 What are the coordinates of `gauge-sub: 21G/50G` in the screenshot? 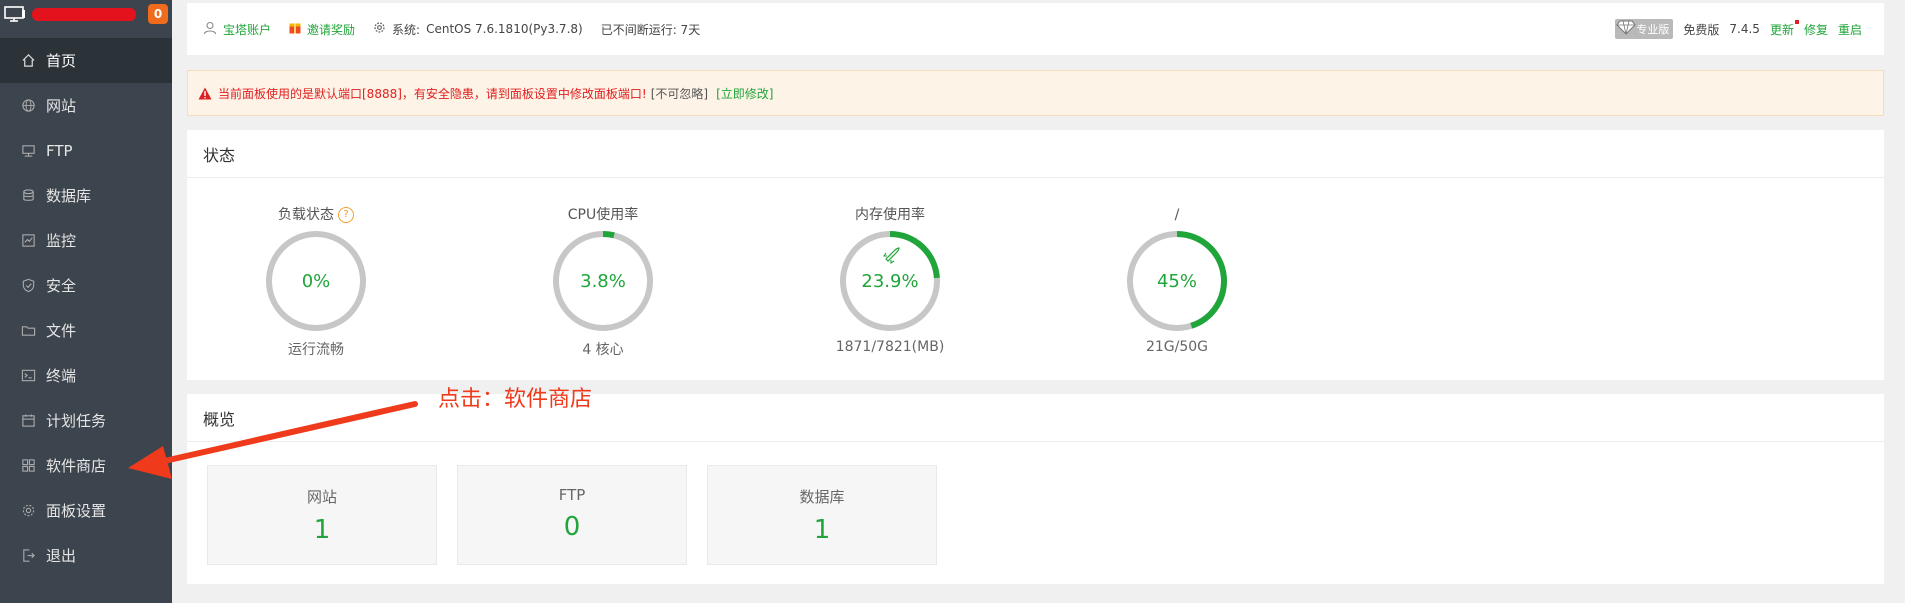 It's located at (1177, 347).